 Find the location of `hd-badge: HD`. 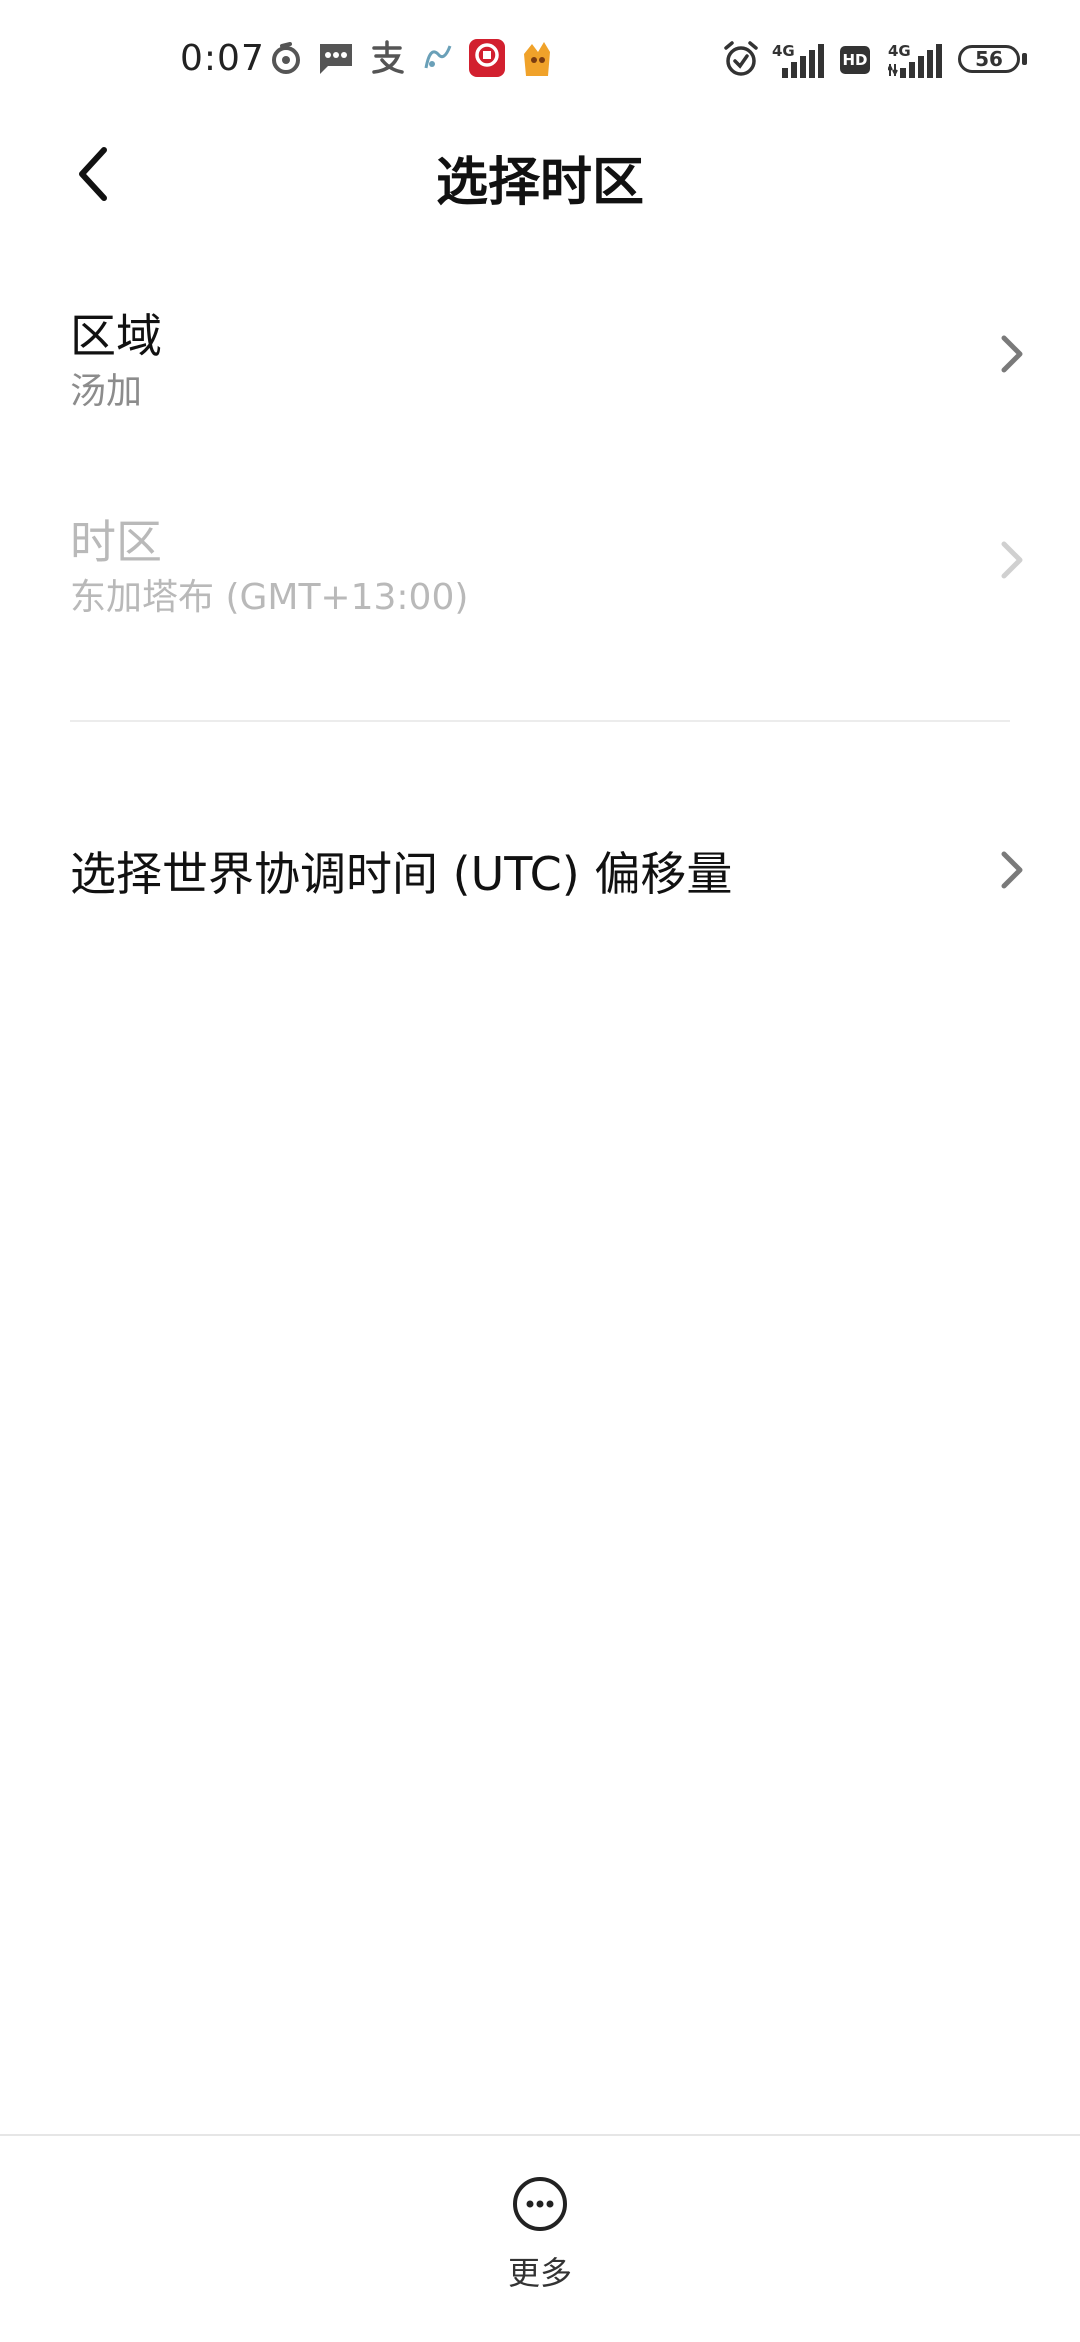

hd-badge: HD is located at coordinates (855, 60).